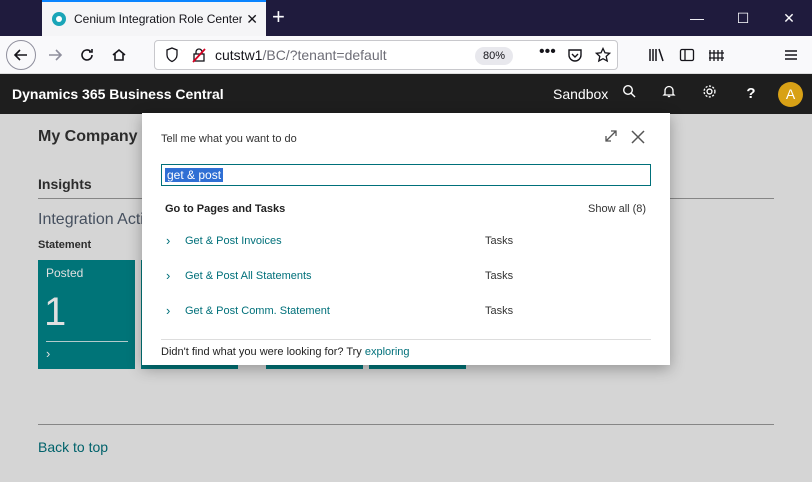  I want to click on pocket-icon, so click(575, 56).